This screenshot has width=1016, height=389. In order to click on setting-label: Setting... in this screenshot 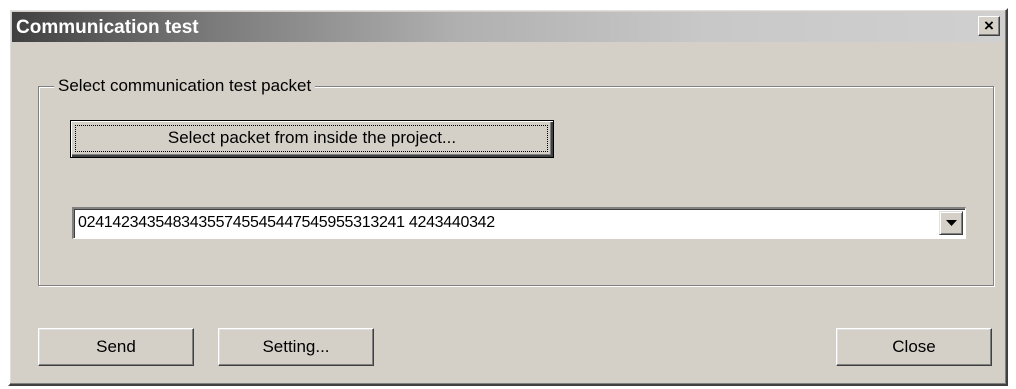, I will do `click(296, 346)`.